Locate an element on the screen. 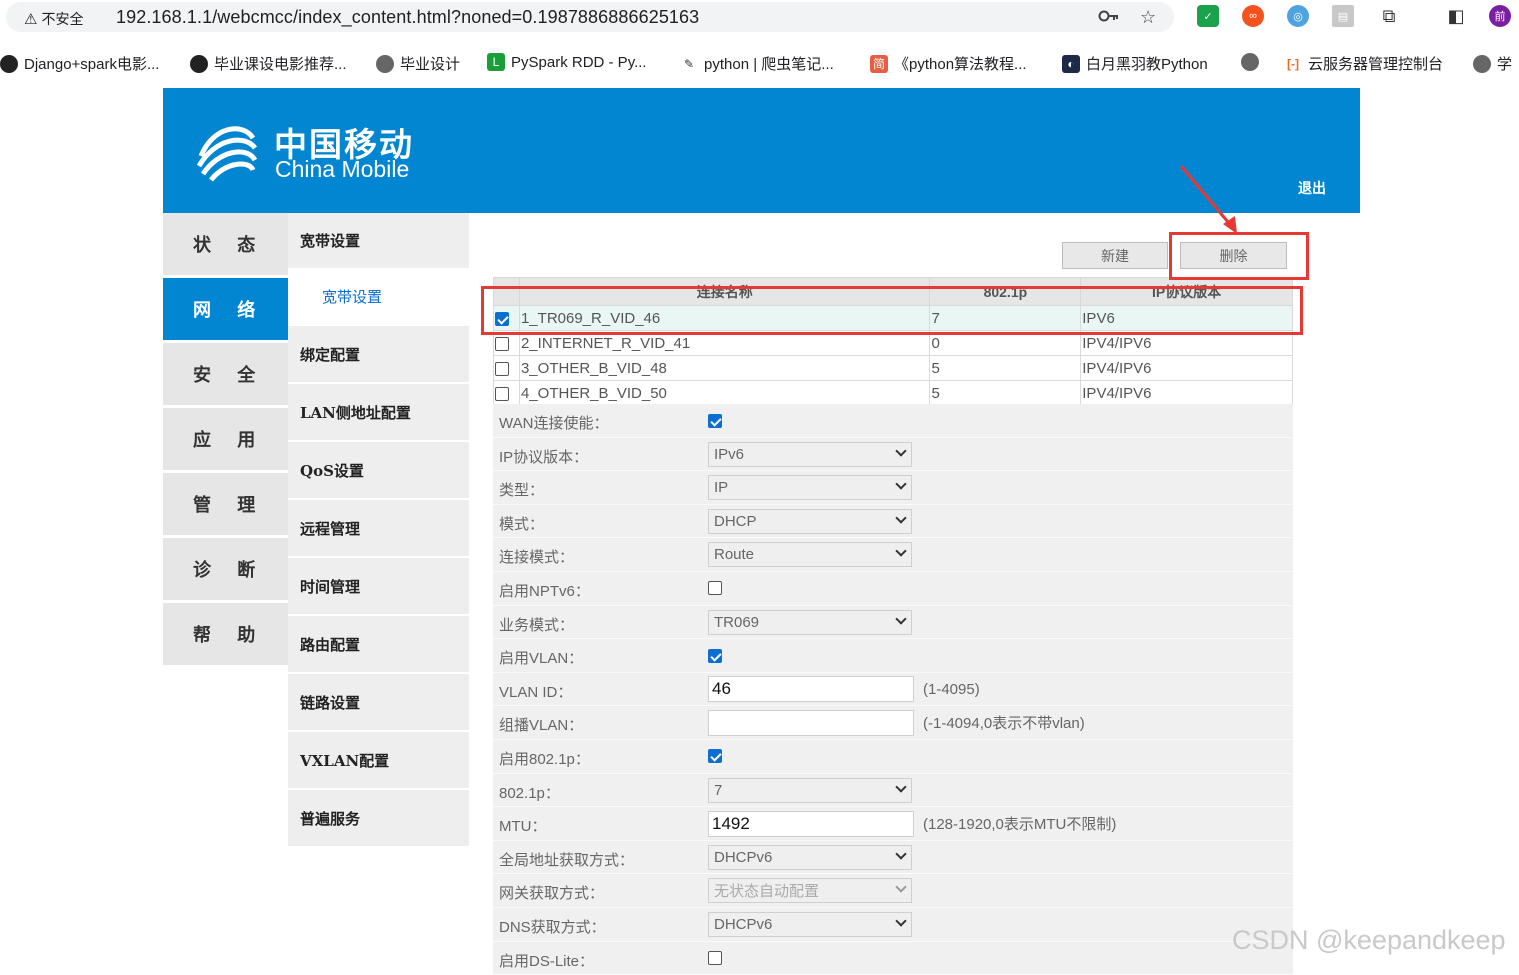 This screenshot has height=975, width=1519. side-panel-icon: ◧ is located at coordinates (1456, 16).